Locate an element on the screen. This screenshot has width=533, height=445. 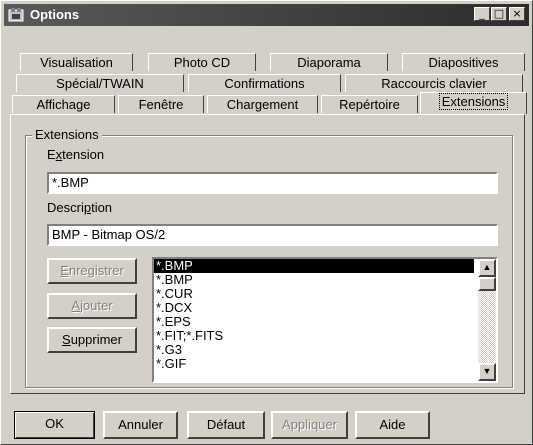
tab-repertoire: Repértoire is located at coordinates (369, 104).